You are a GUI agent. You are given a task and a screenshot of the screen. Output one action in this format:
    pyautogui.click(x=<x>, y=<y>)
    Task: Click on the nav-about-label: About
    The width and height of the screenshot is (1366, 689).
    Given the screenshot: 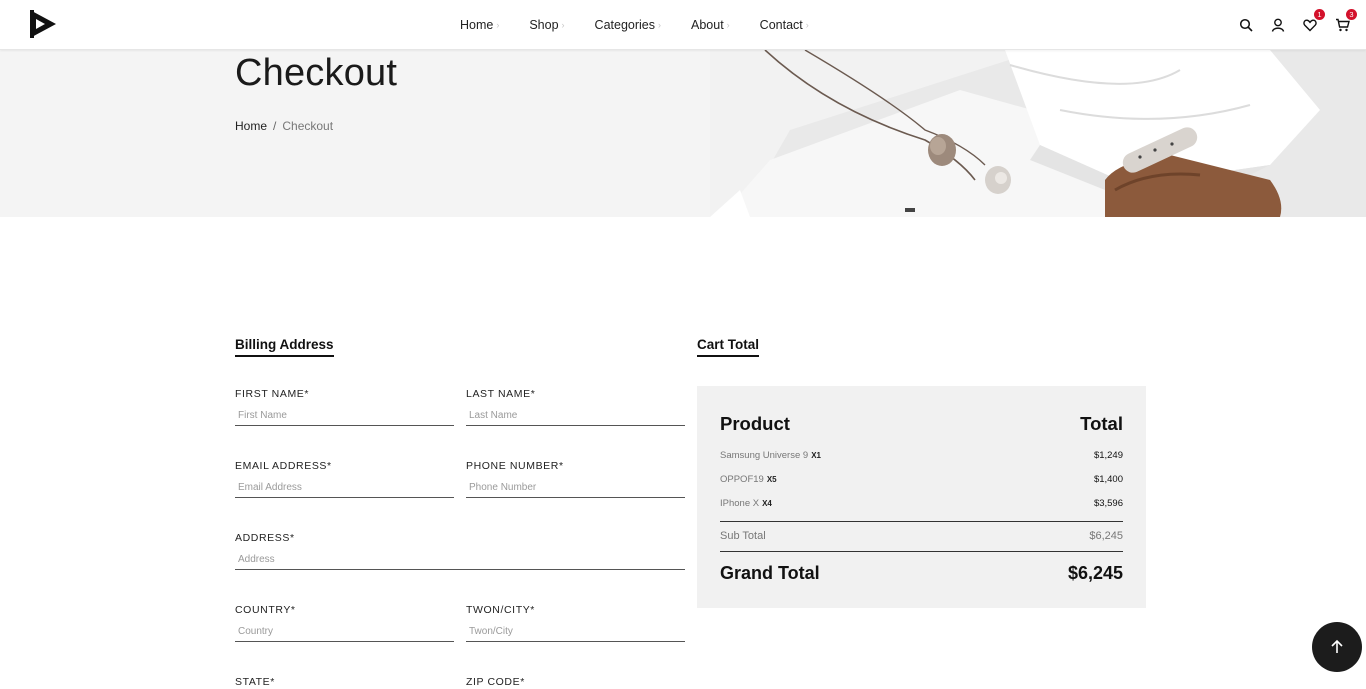 What is the action you would take?
    pyautogui.click(x=707, y=25)
    